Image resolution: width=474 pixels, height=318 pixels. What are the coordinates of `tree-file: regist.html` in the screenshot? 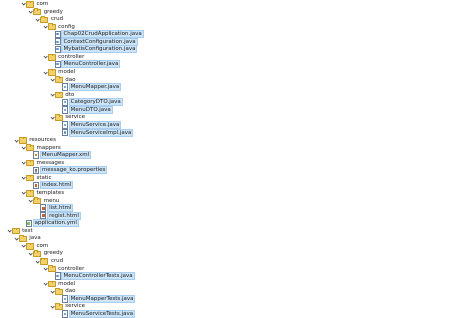 It's located at (58, 215).